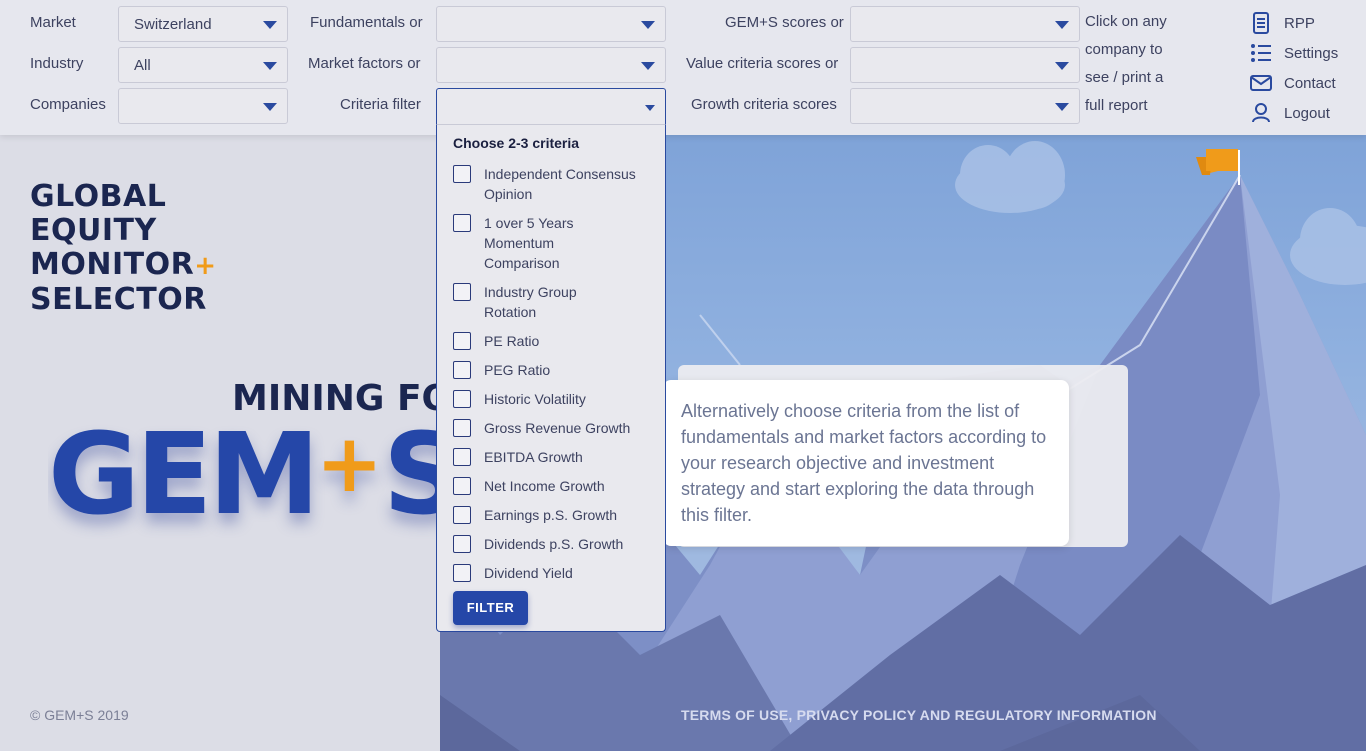 Image resolution: width=1366 pixels, height=751 pixels. What do you see at coordinates (173, 24) in the screenshot?
I see `market-select-value: Switzerland` at bounding box center [173, 24].